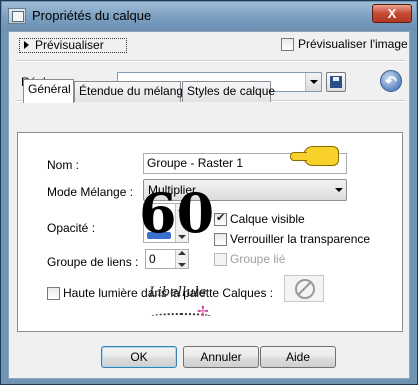  What do you see at coordinates (287, 44) in the screenshot?
I see `preview-image-checkbox` at bounding box center [287, 44].